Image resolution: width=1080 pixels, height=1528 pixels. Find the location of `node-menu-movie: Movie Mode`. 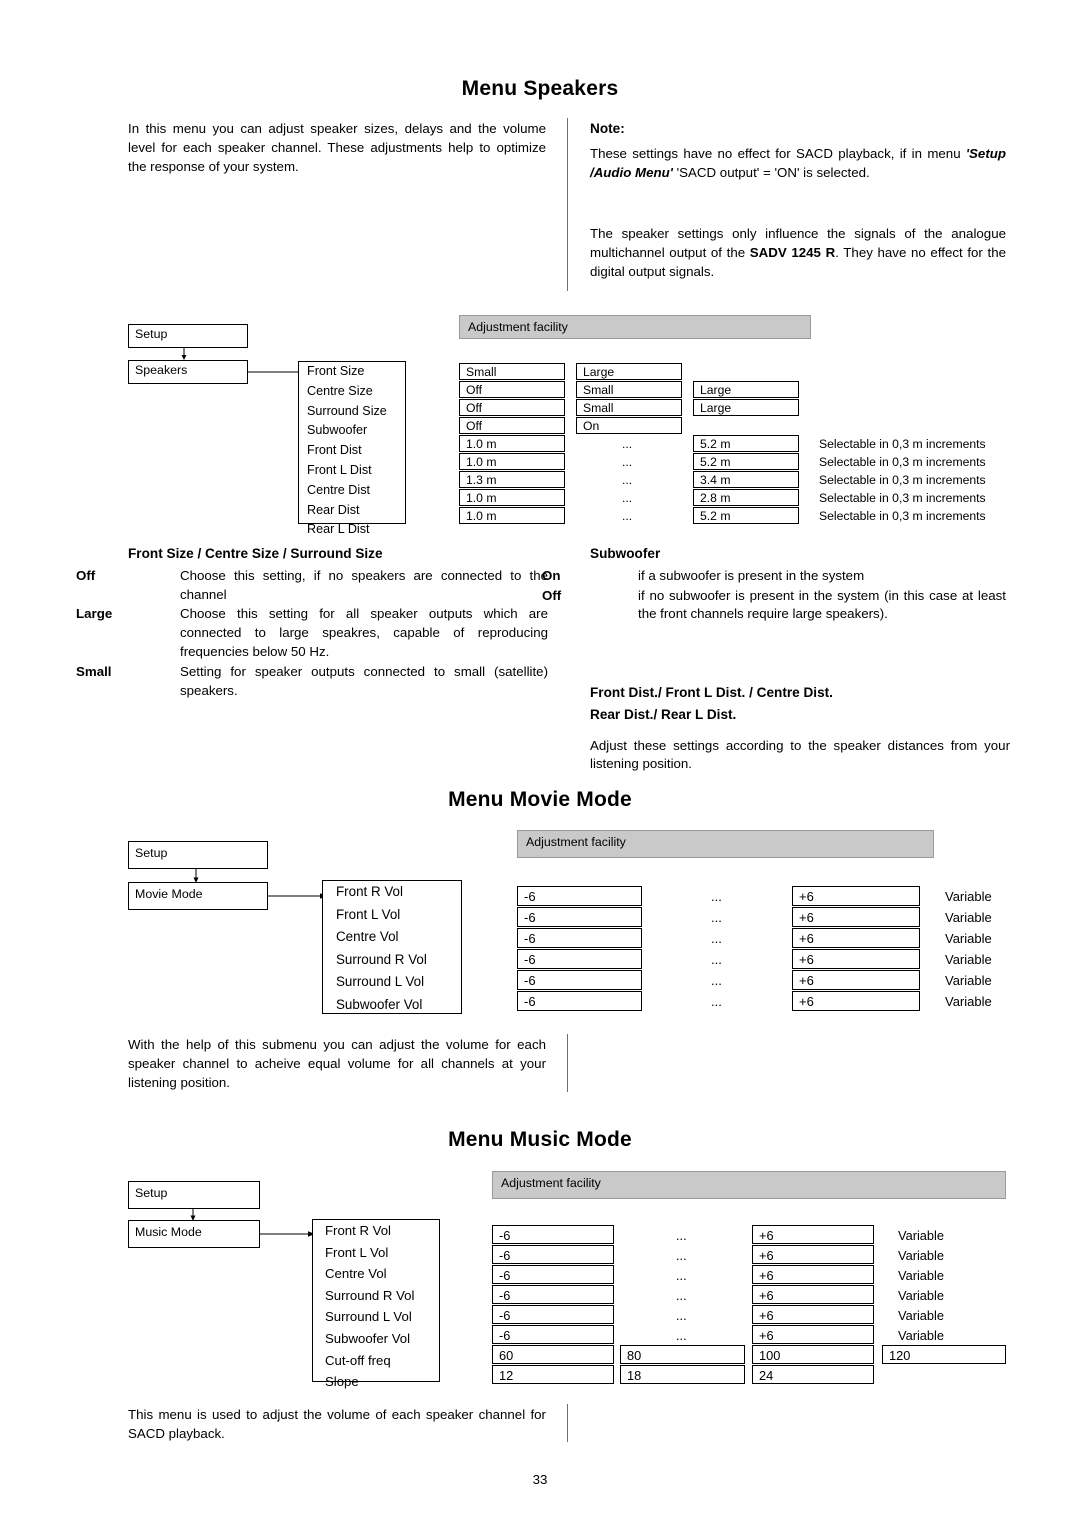

node-menu-movie: Movie Mode is located at coordinates (198, 896).